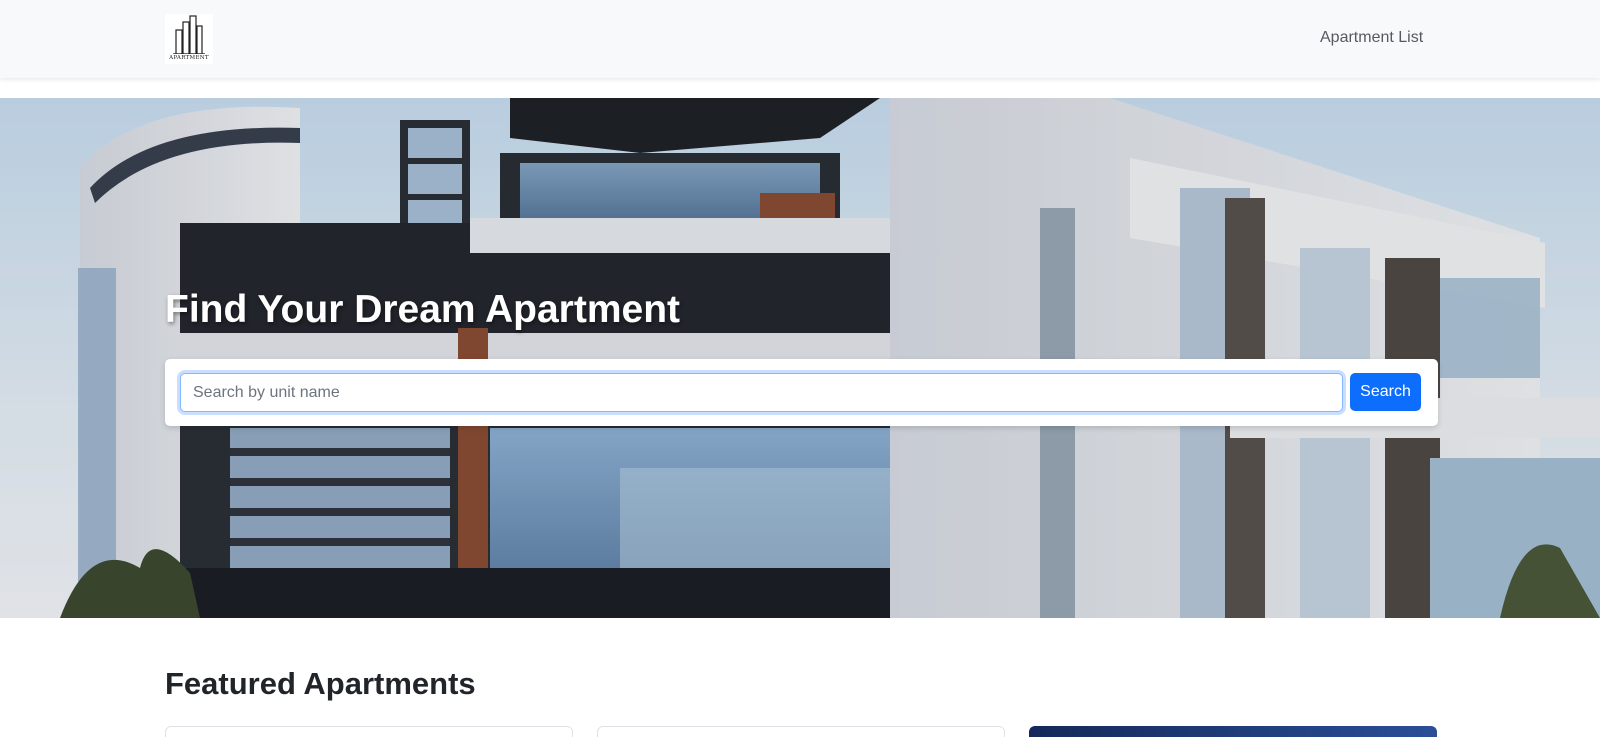 The width and height of the screenshot is (1600, 737). Describe the element at coordinates (1385, 392) in the screenshot. I see `search-button: Search` at that location.